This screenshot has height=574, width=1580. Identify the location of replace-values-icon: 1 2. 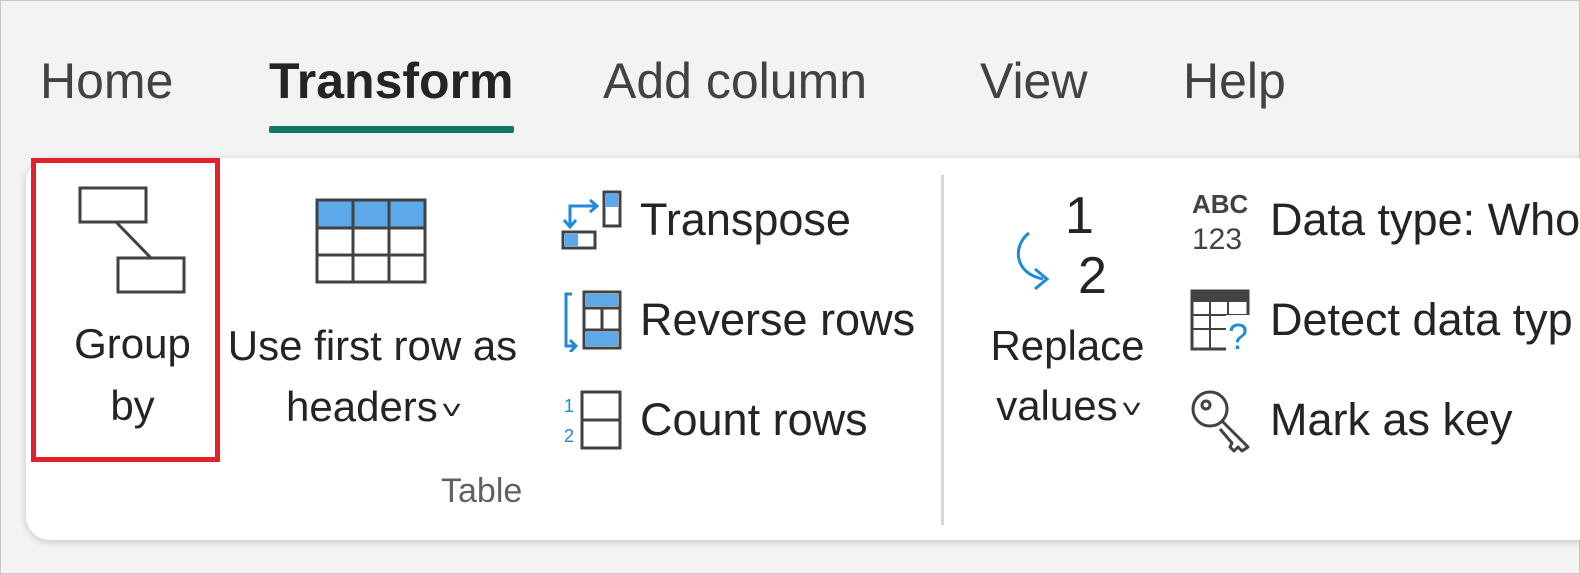
(1061, 245).